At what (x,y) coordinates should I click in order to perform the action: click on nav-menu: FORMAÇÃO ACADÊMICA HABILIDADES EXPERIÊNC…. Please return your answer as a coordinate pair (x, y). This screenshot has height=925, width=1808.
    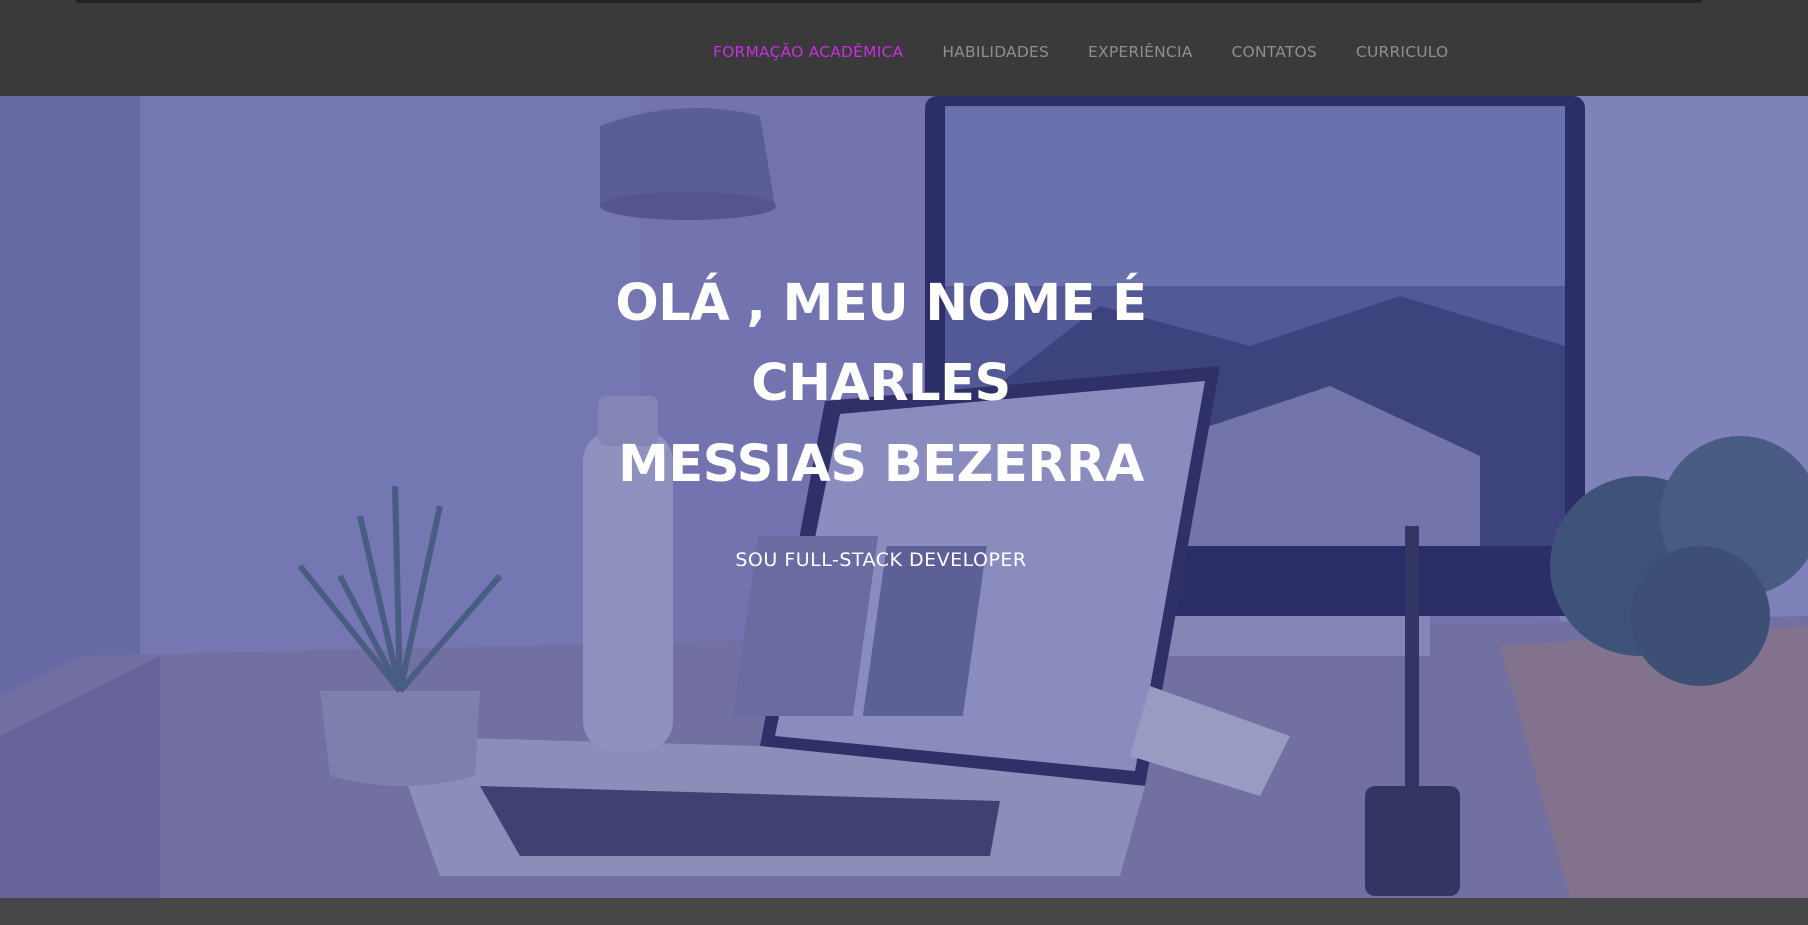
    Looking at the image, I should click on (1100, 52).